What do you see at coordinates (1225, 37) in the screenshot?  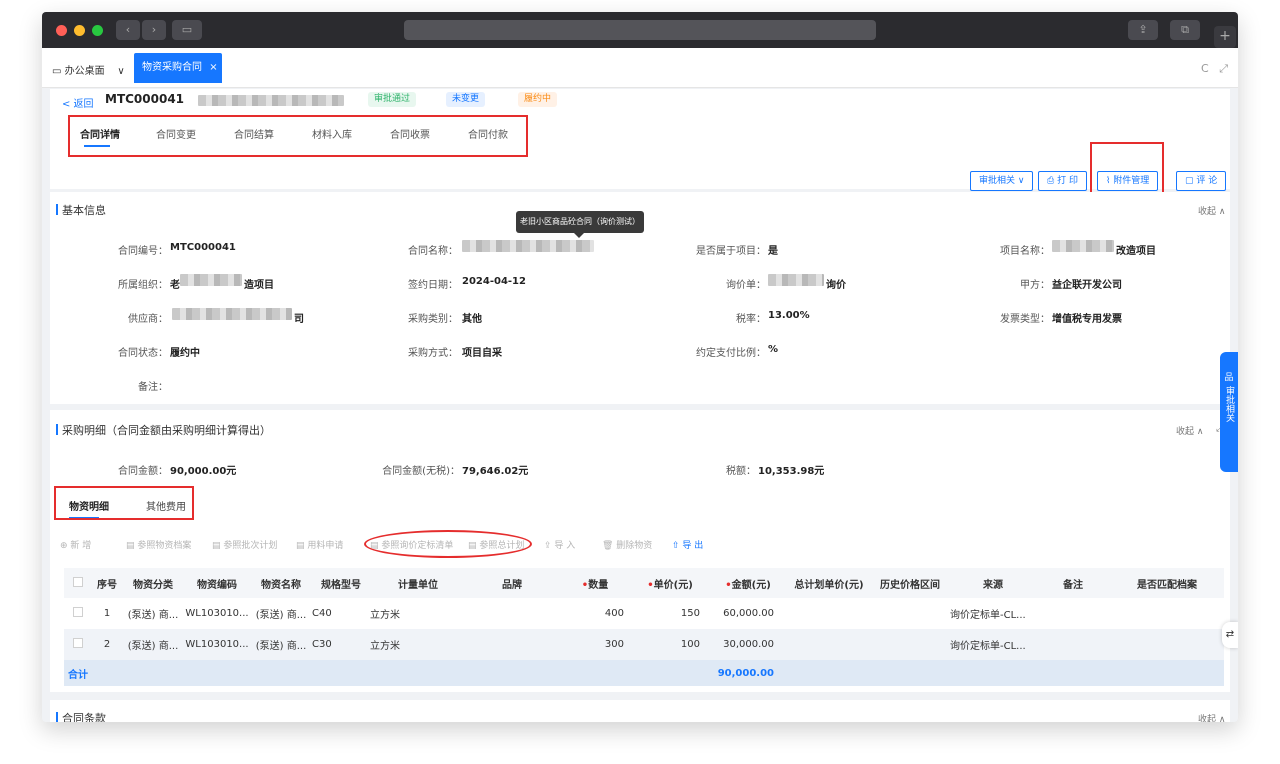 I see `new-tab-icon: +` at bounding box center [1225, 37].